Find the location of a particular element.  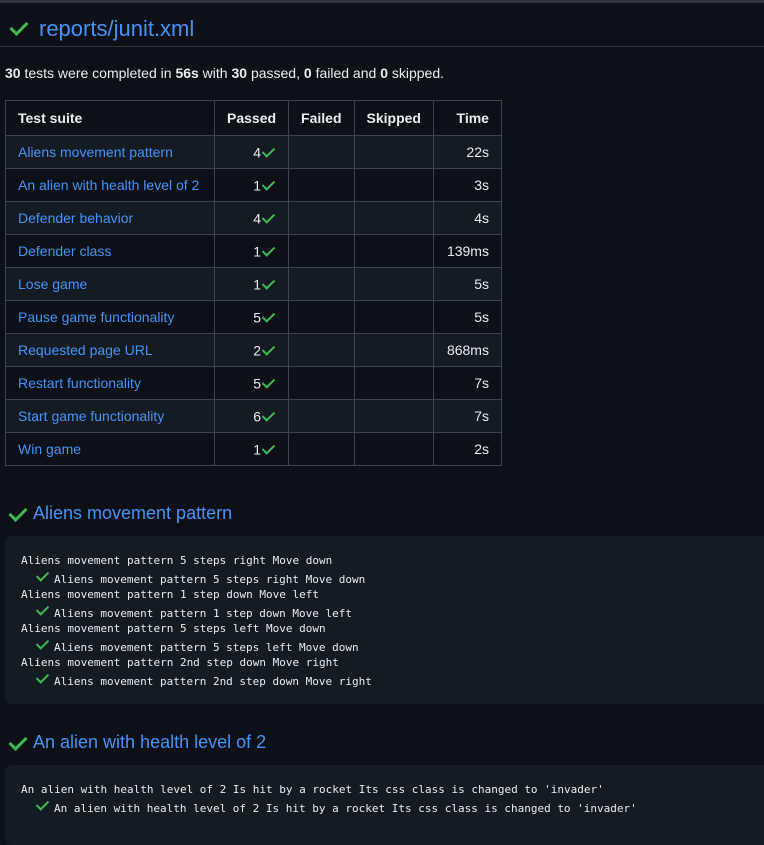

header-time: Time is located at coordinates (467, 118).